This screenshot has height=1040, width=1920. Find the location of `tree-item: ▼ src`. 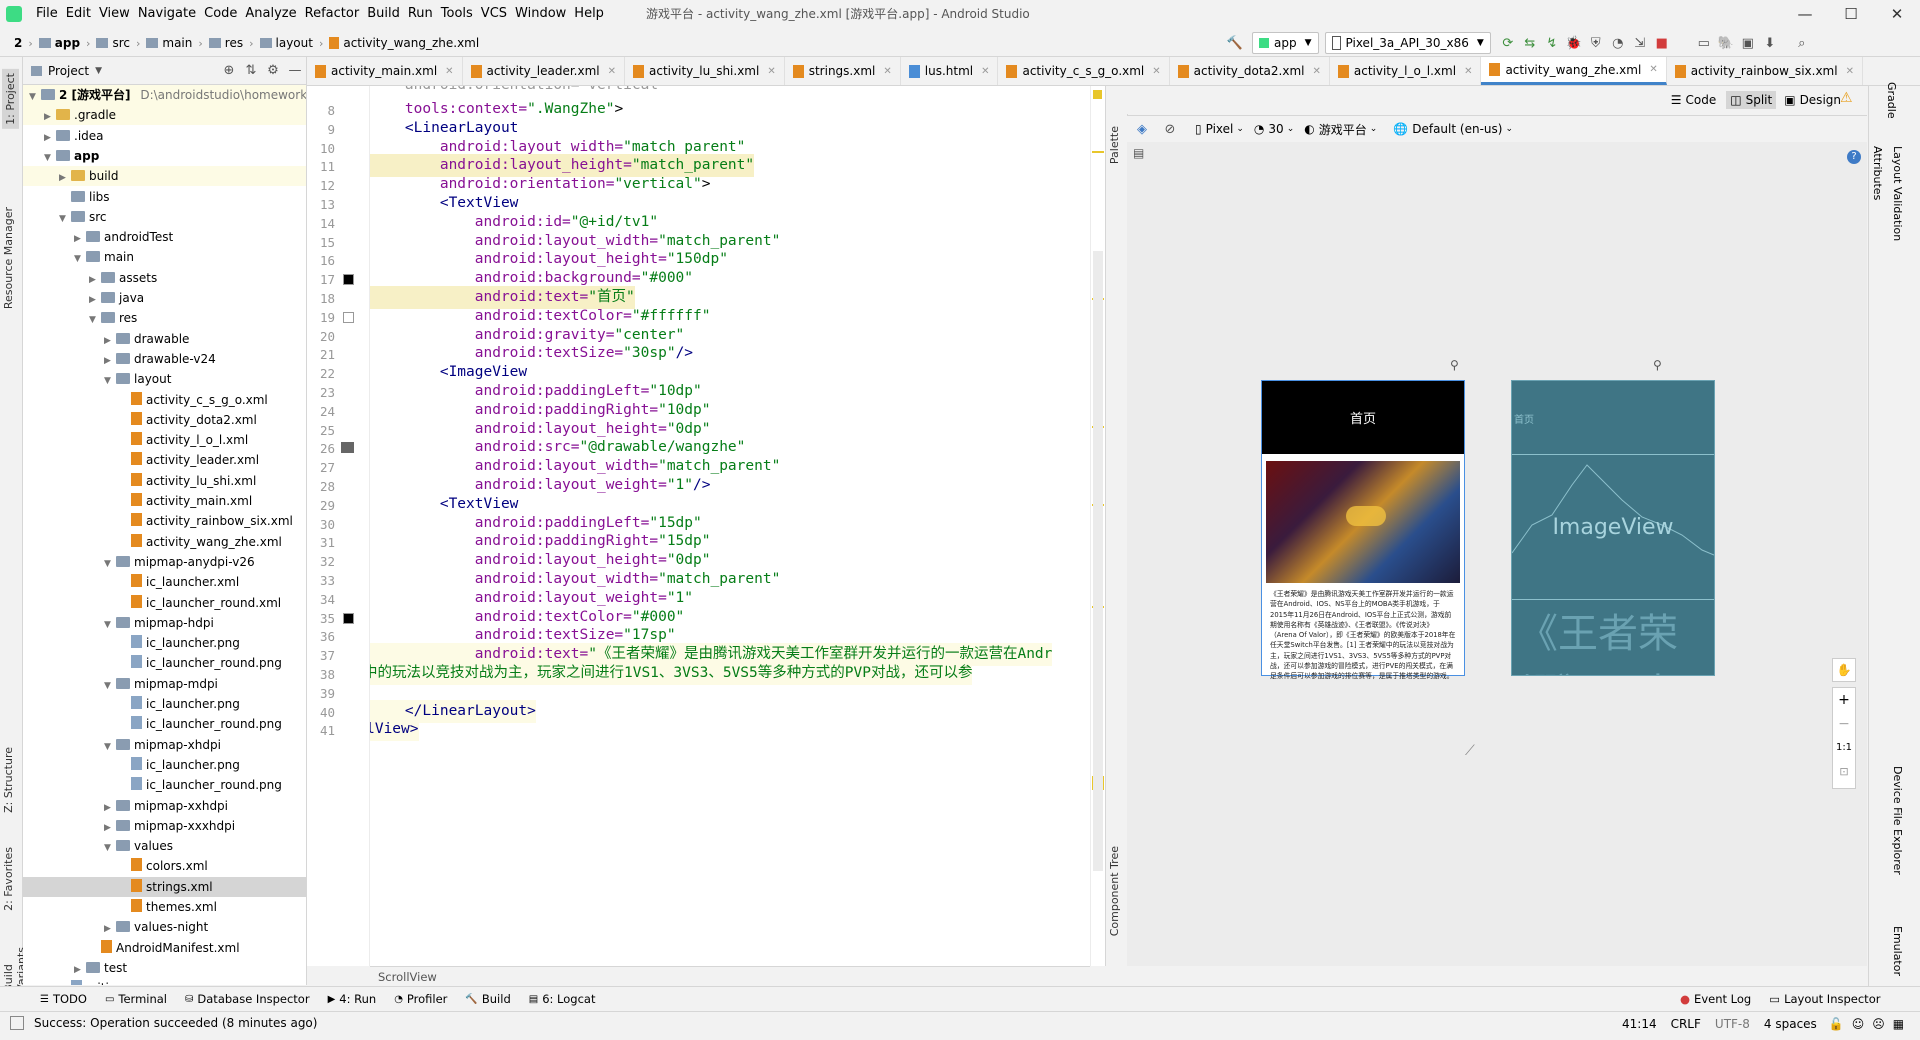

tree-item: ▼ src is located at coordinates (164, 217).